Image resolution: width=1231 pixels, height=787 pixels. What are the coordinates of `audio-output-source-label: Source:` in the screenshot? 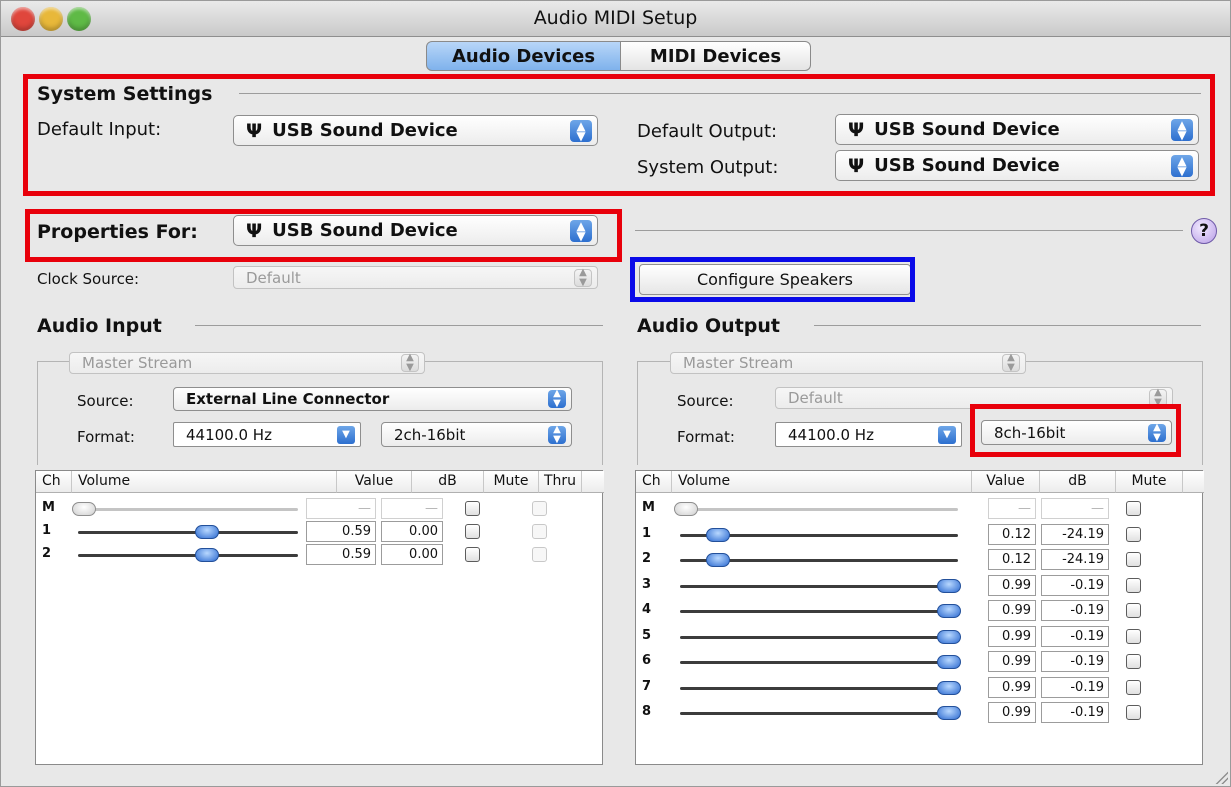 It's located at (705, 401).